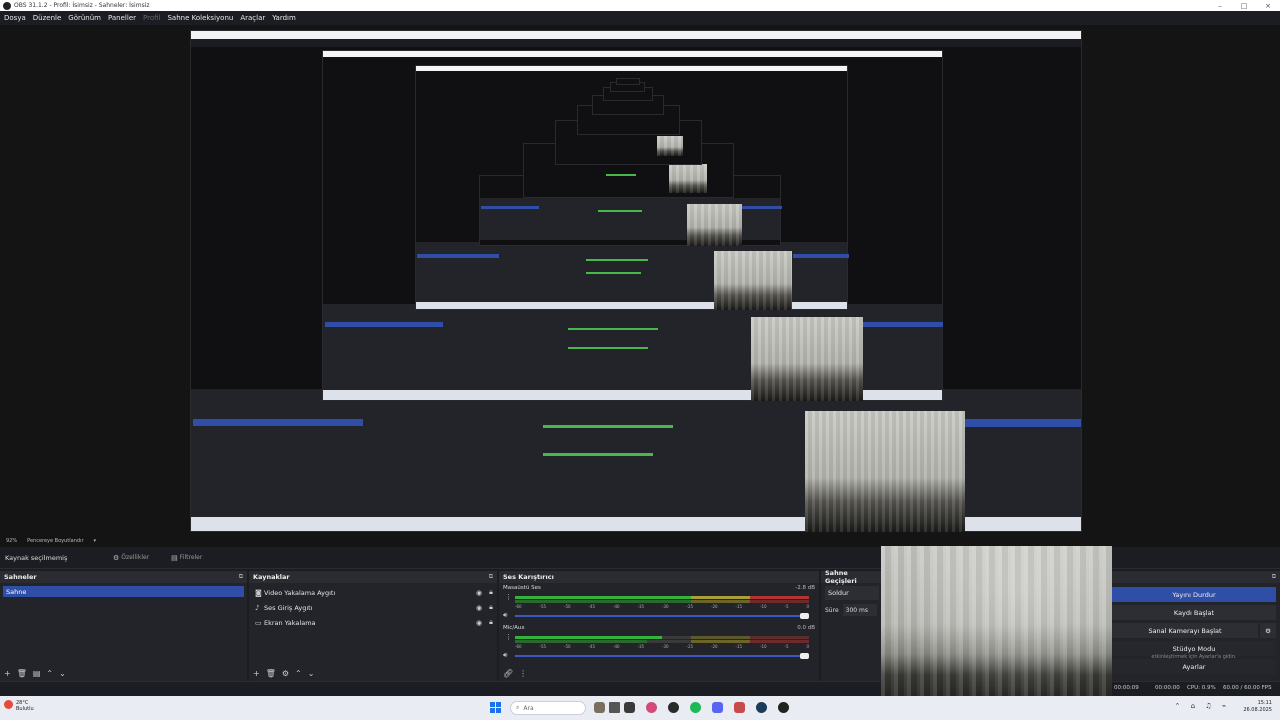  I want to click on stream-time: 00:00:09, so click(1126, 688).